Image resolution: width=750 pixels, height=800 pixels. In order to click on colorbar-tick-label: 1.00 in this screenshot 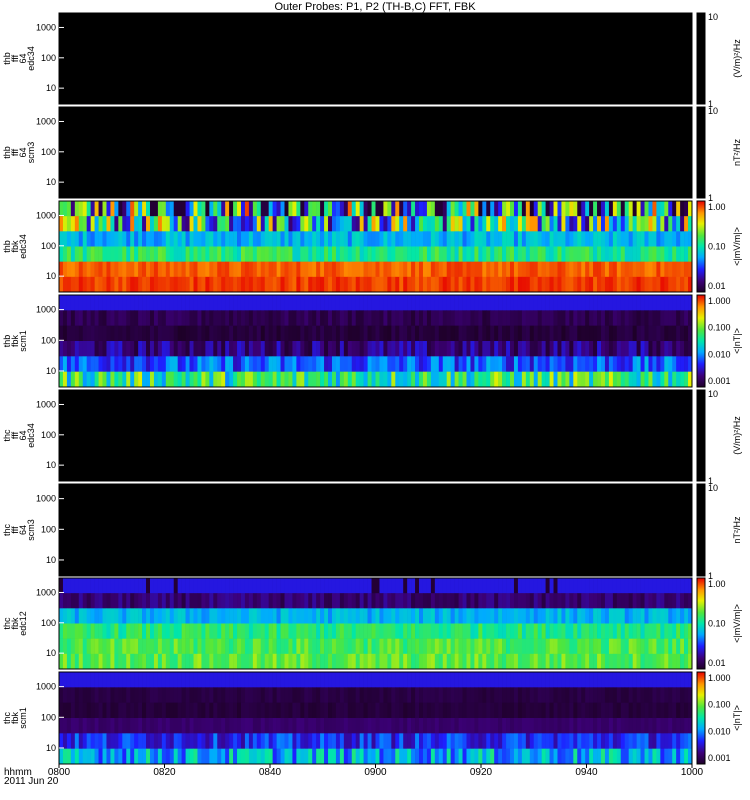, I will do `click(717, 584)`.